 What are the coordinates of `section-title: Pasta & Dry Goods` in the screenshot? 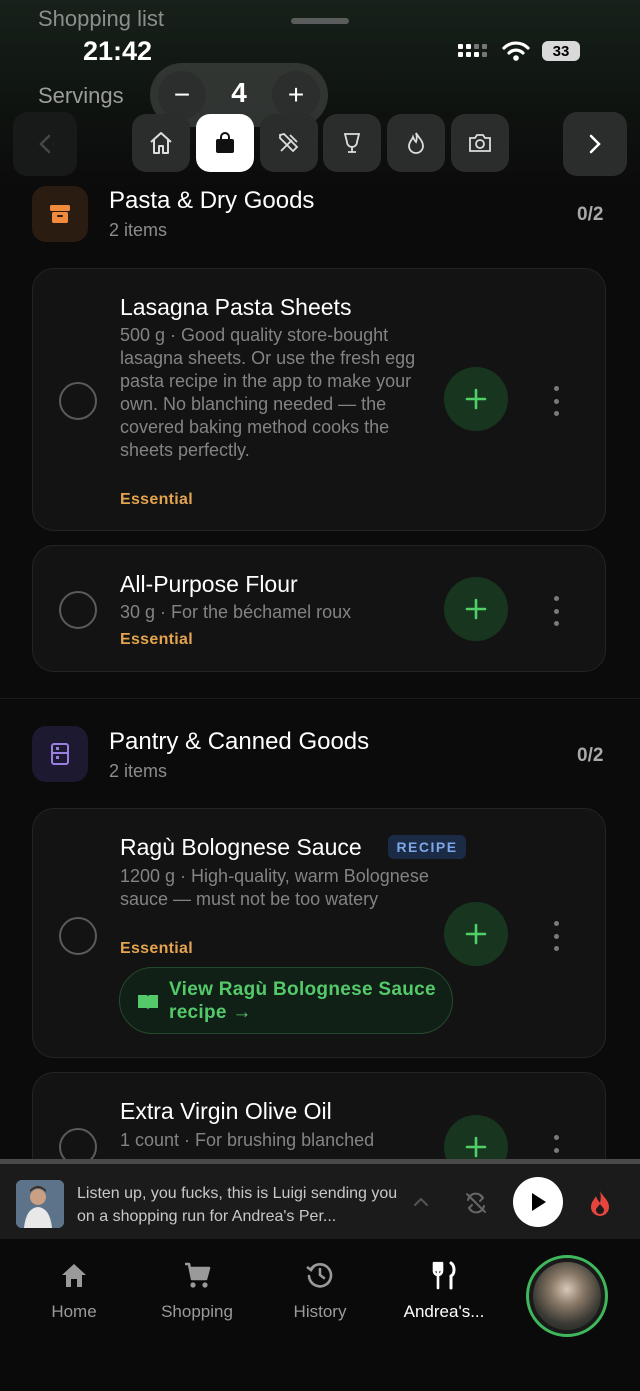 It's located at (212, 200).